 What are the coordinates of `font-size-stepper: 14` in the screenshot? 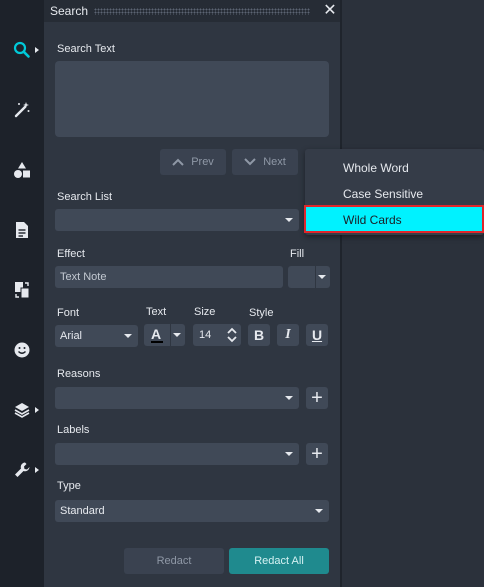 It's located at (217, 335).